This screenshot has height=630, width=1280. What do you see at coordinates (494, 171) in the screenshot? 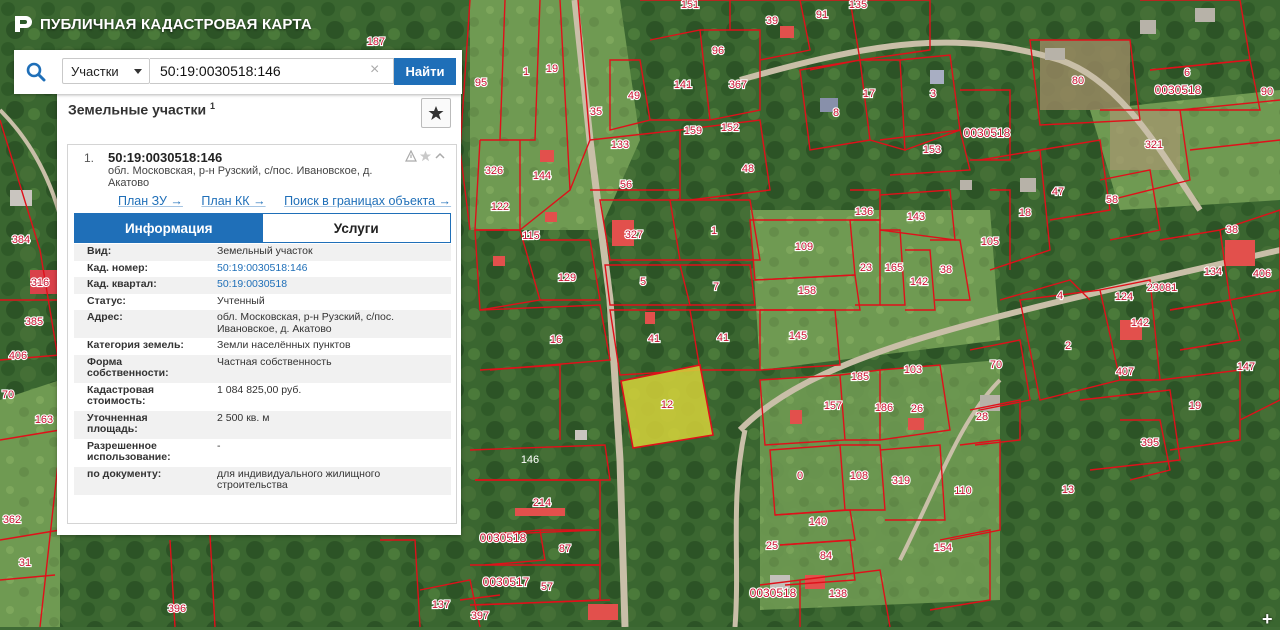
I see `parcel-label: 326` at bounding box center [494, 171].